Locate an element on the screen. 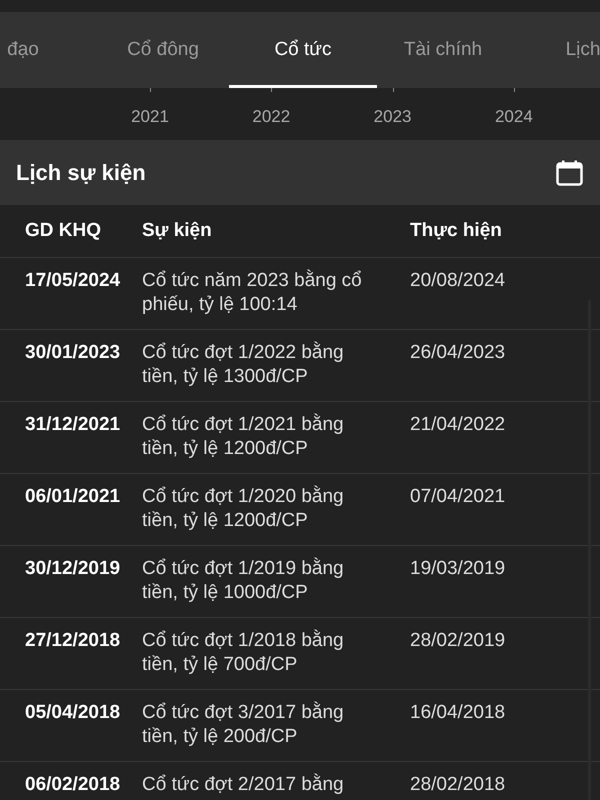 The image size is (600, 800). event-description: Cổ tức đợt 2/2017 bằng is located at coordinates (243, 785).